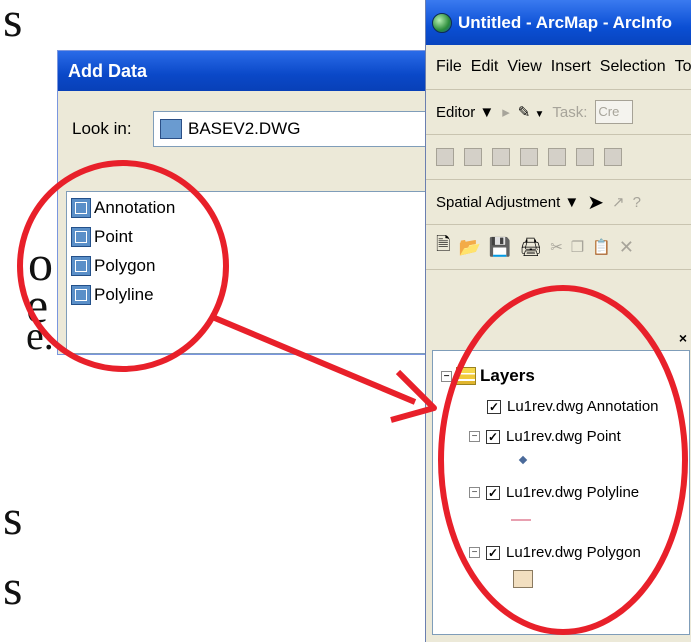 The height and width of the screenshot is (642, 691). What do you see at coordinates (466, 376) in the screenshot?
I see `layers-stack-icon` at bounding box center [466, 376].